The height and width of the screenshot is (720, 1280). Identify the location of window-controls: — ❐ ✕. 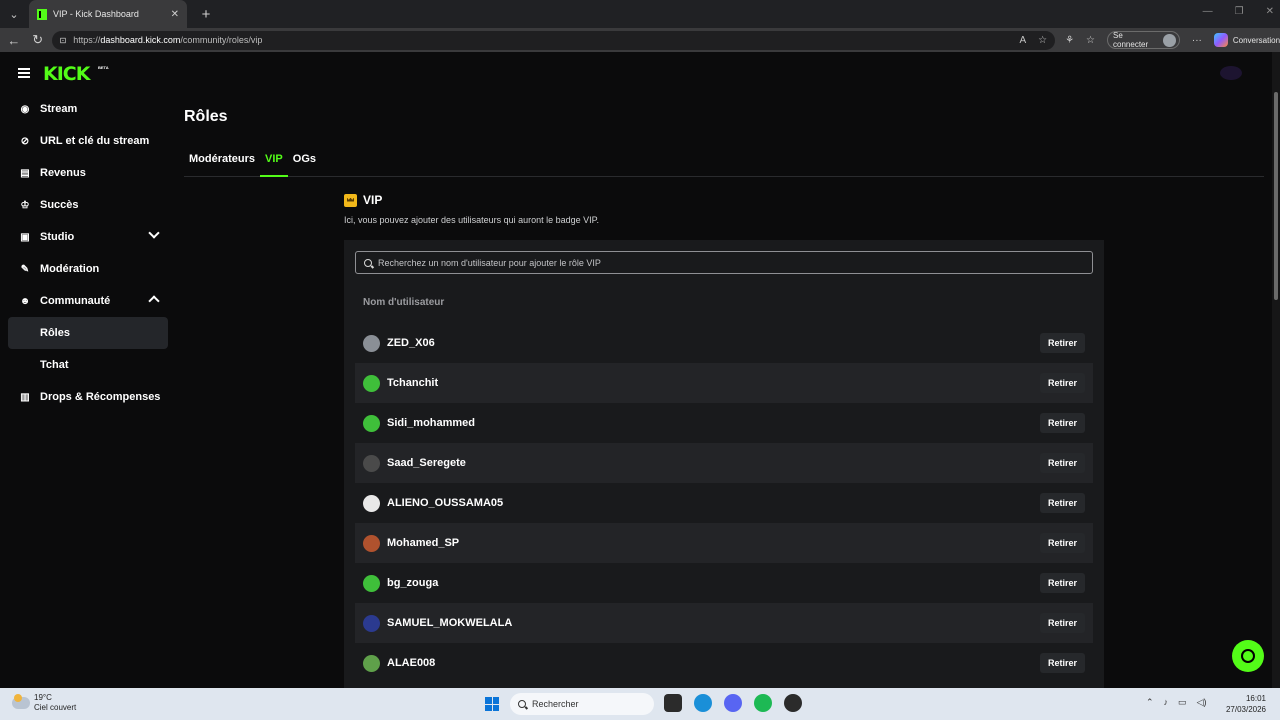
(1238, 11).